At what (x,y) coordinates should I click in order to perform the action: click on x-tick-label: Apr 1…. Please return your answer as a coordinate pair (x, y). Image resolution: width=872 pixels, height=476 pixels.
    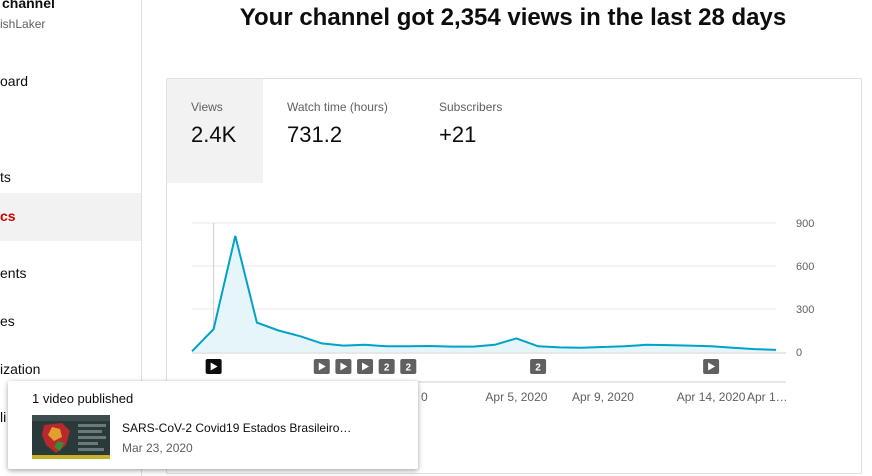
    Looking at the image, I should click on (767, 397).